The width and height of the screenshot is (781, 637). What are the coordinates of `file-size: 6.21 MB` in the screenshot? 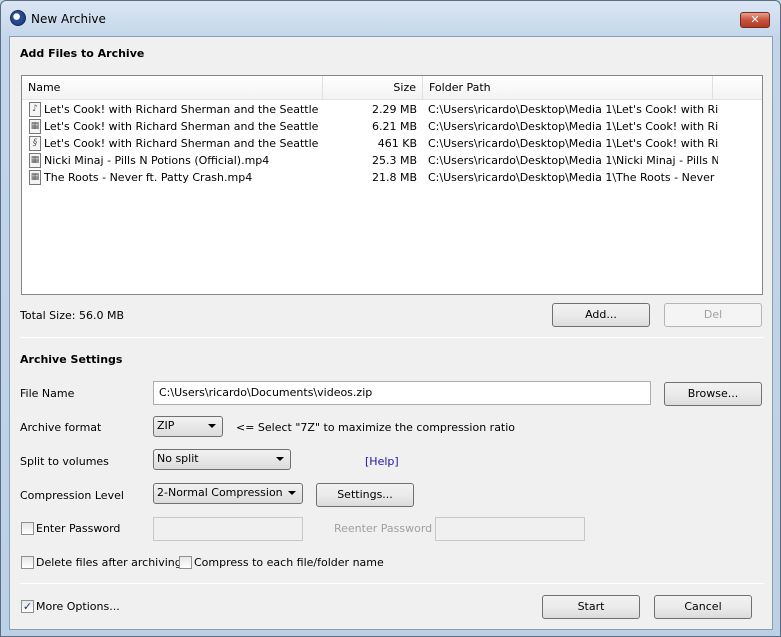 It's located at (394, 126).